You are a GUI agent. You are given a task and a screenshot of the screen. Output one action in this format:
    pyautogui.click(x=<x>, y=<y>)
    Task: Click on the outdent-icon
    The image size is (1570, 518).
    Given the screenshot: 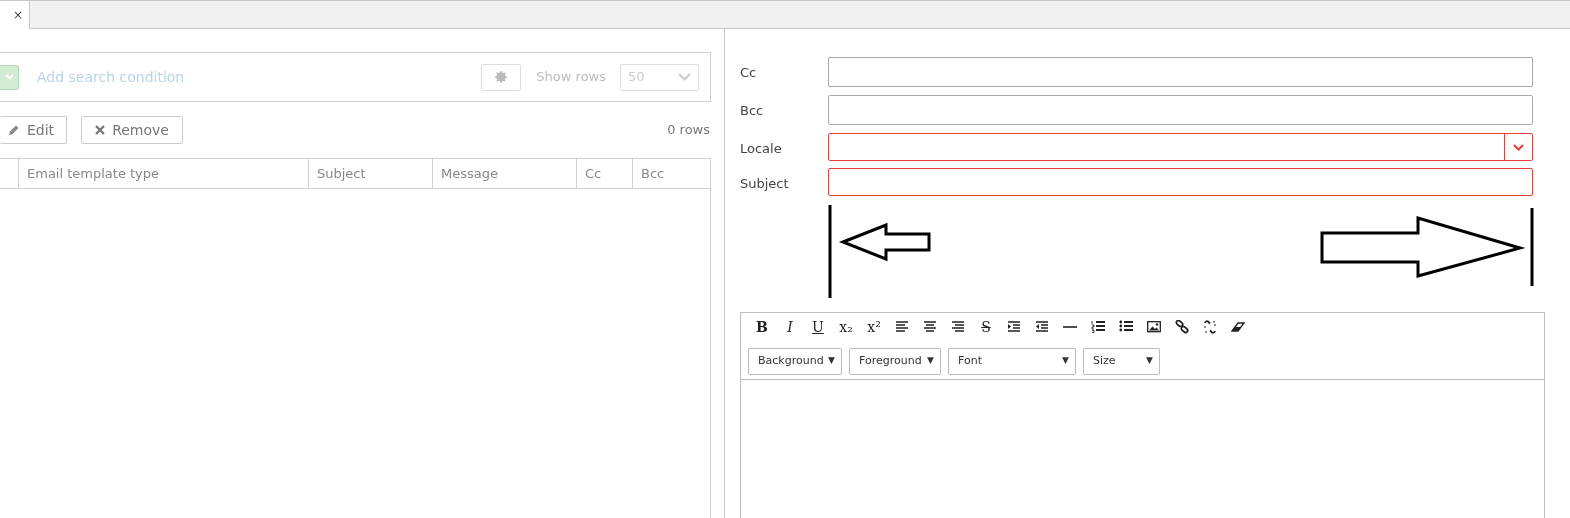 What is the action you would take?
    pyautogui.click(x=1042, y=327)
    